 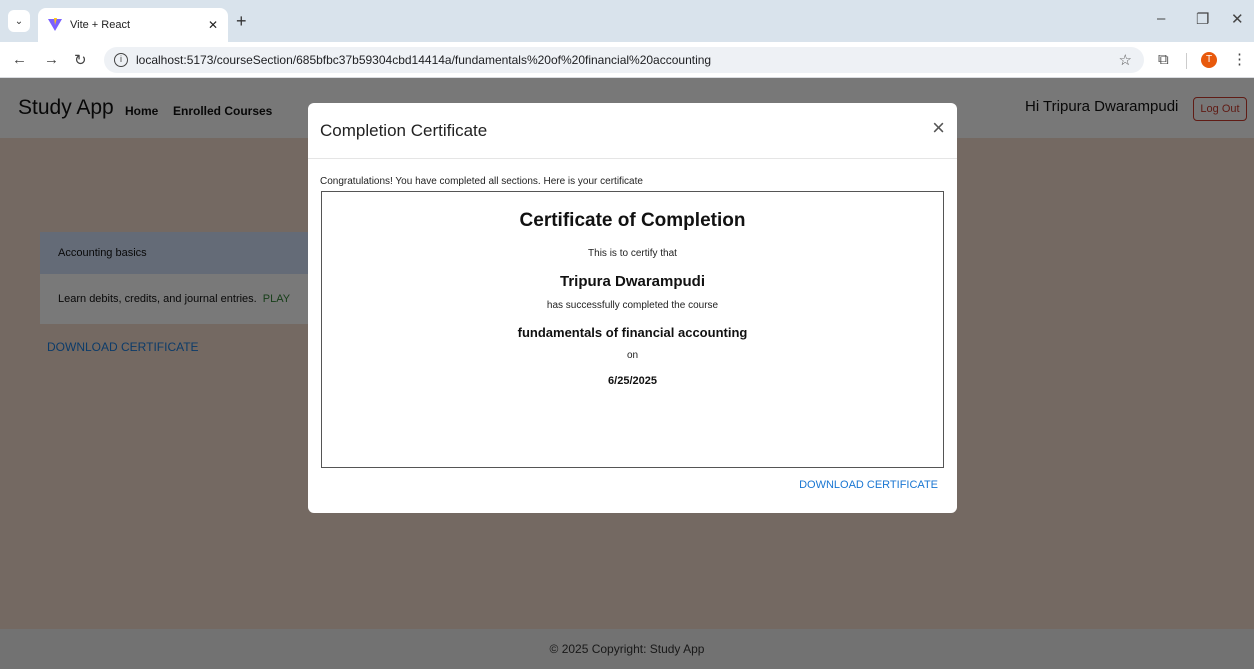 What do you see at coordinates (632, 355) in the screenshot?
I see `on-text: on` at bounding box center [632, 355].